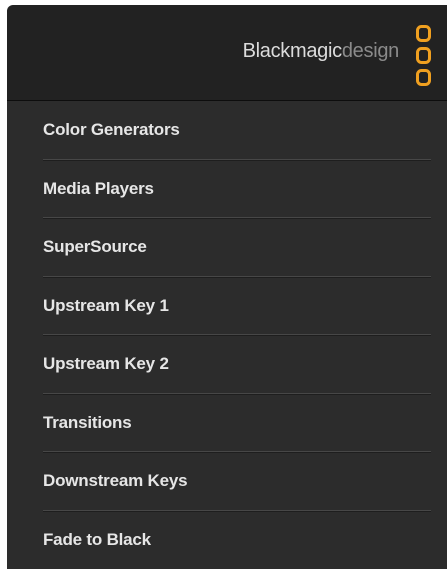  I want to click on menu-item-label: Fade to Black, so click(97, 539).